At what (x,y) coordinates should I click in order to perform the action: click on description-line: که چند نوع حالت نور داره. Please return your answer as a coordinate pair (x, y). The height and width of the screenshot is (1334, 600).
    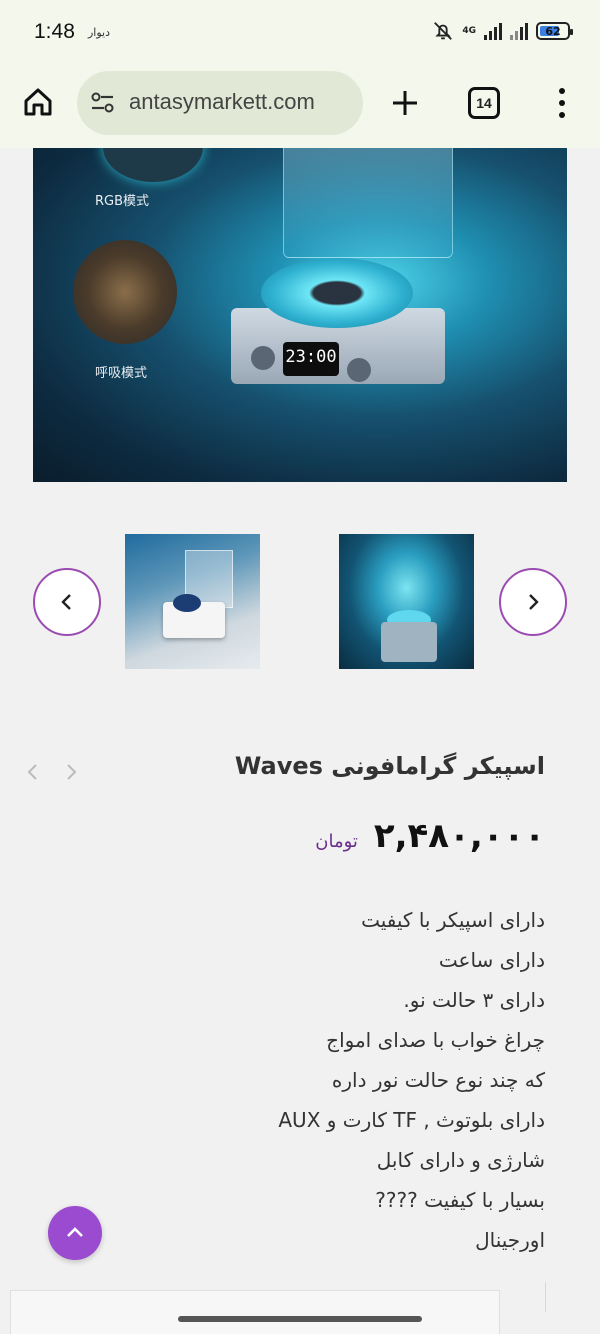
    Looking at the image, I should click on (438, 1080).